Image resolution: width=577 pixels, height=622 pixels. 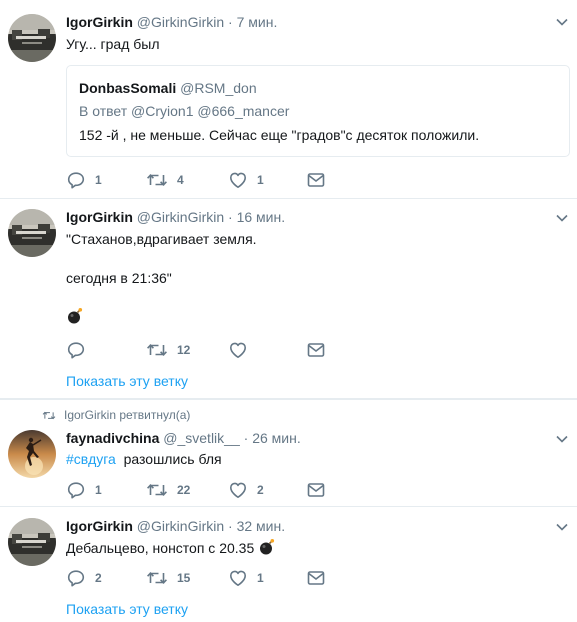 I want to click on tweet-actions: 1 22 2, so click(x=201, y=490).